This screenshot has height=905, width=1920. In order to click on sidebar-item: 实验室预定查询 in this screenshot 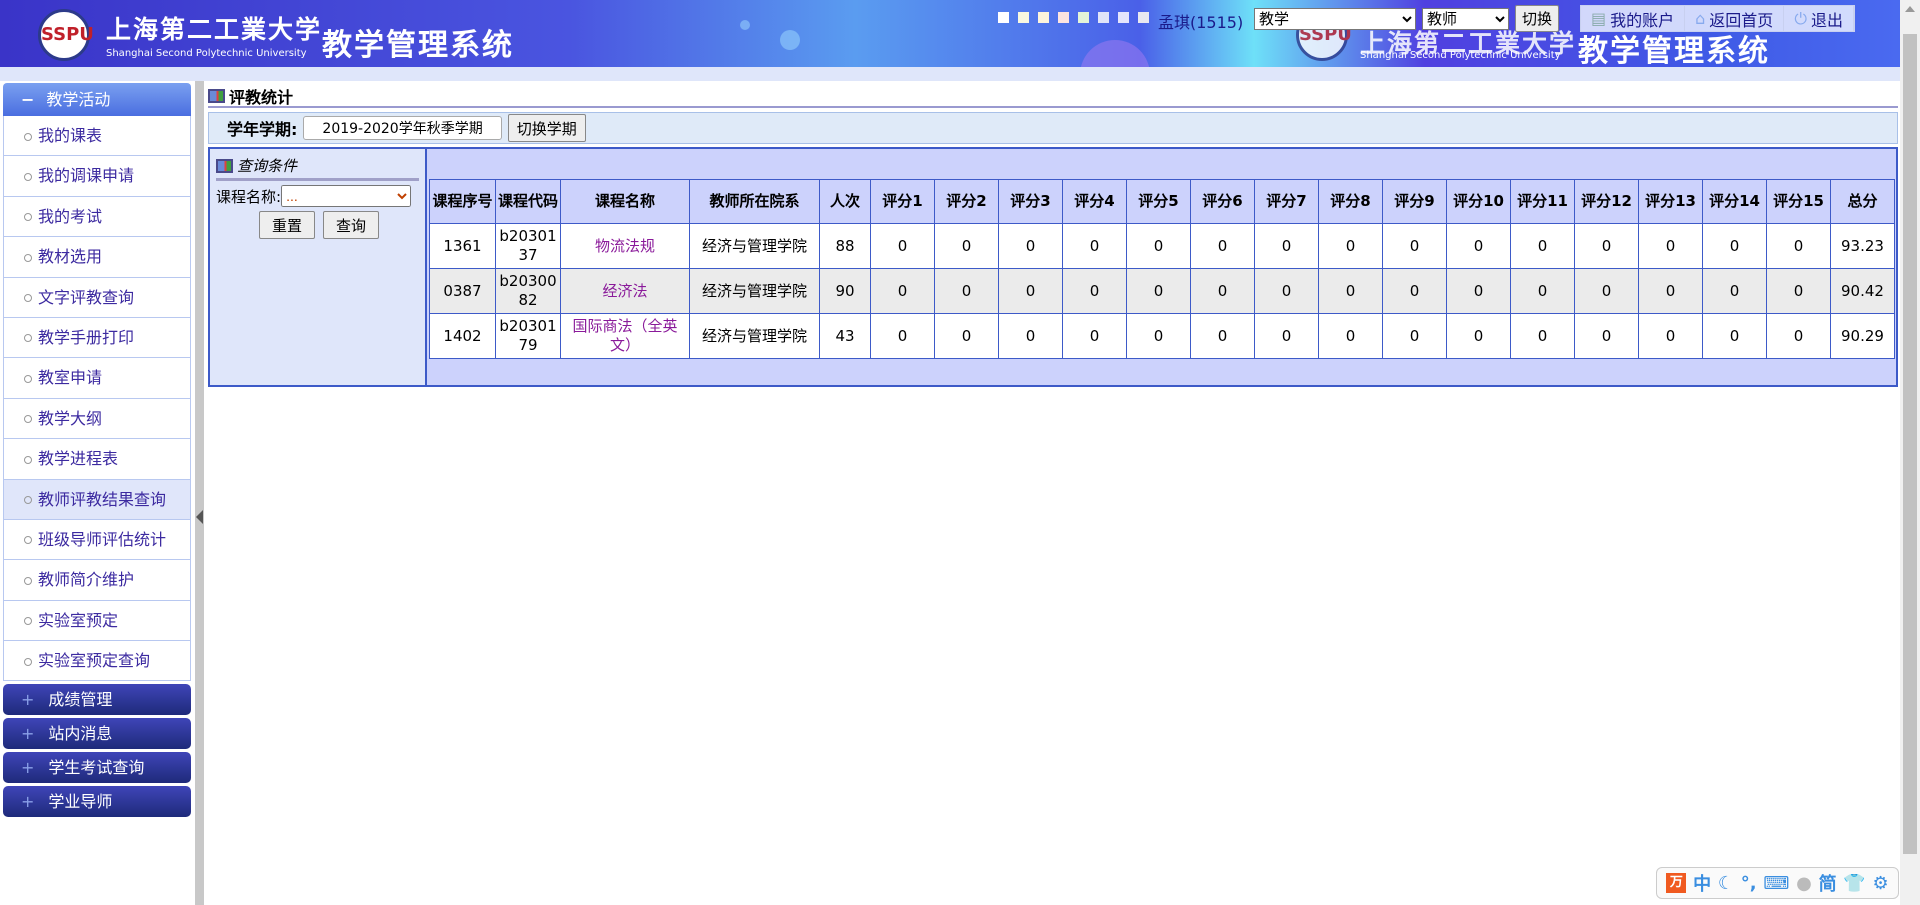, I will do `click(97, 661)`.